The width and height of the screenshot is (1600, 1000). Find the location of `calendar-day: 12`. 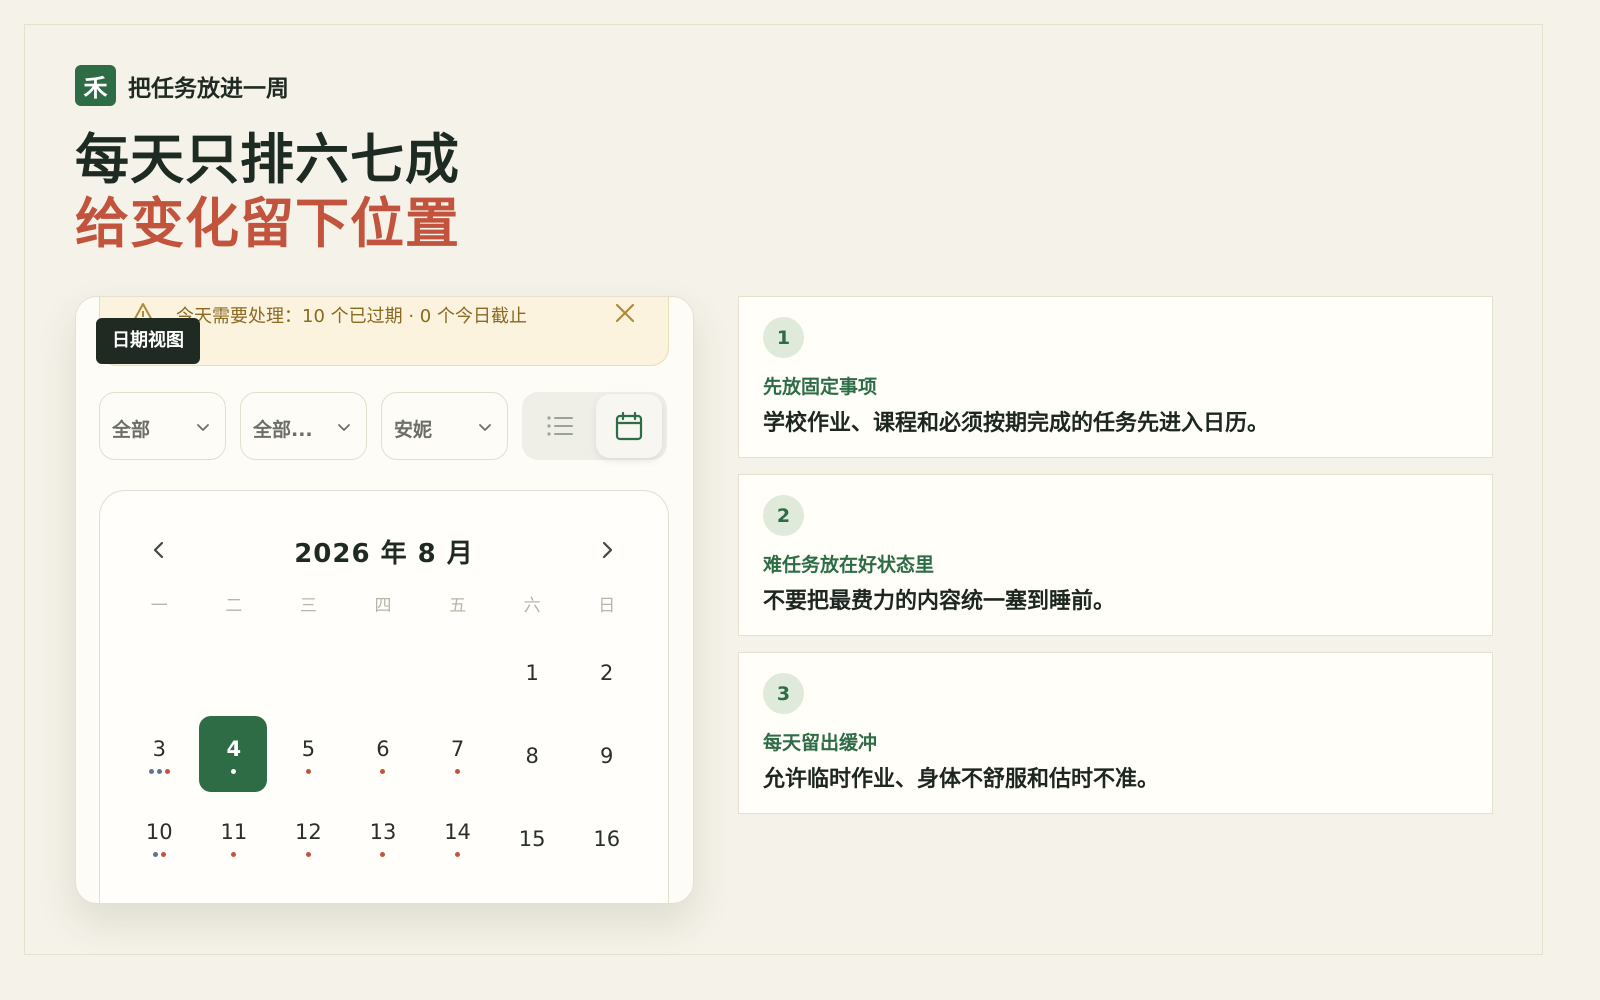

calendar-day: 12 is located at coordinates (308, 838).